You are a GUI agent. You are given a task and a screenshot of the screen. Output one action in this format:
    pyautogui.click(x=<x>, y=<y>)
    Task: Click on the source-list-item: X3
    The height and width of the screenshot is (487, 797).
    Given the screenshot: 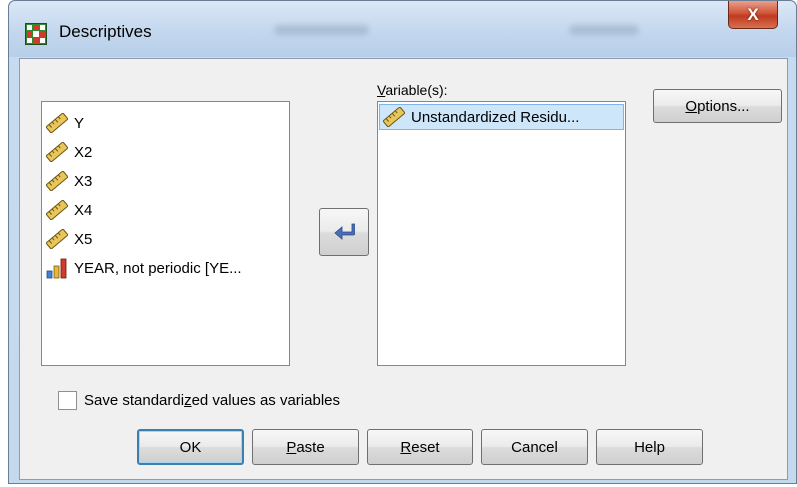 What is the action you would take?
    pyautogui.click(x=69, y=181)
    